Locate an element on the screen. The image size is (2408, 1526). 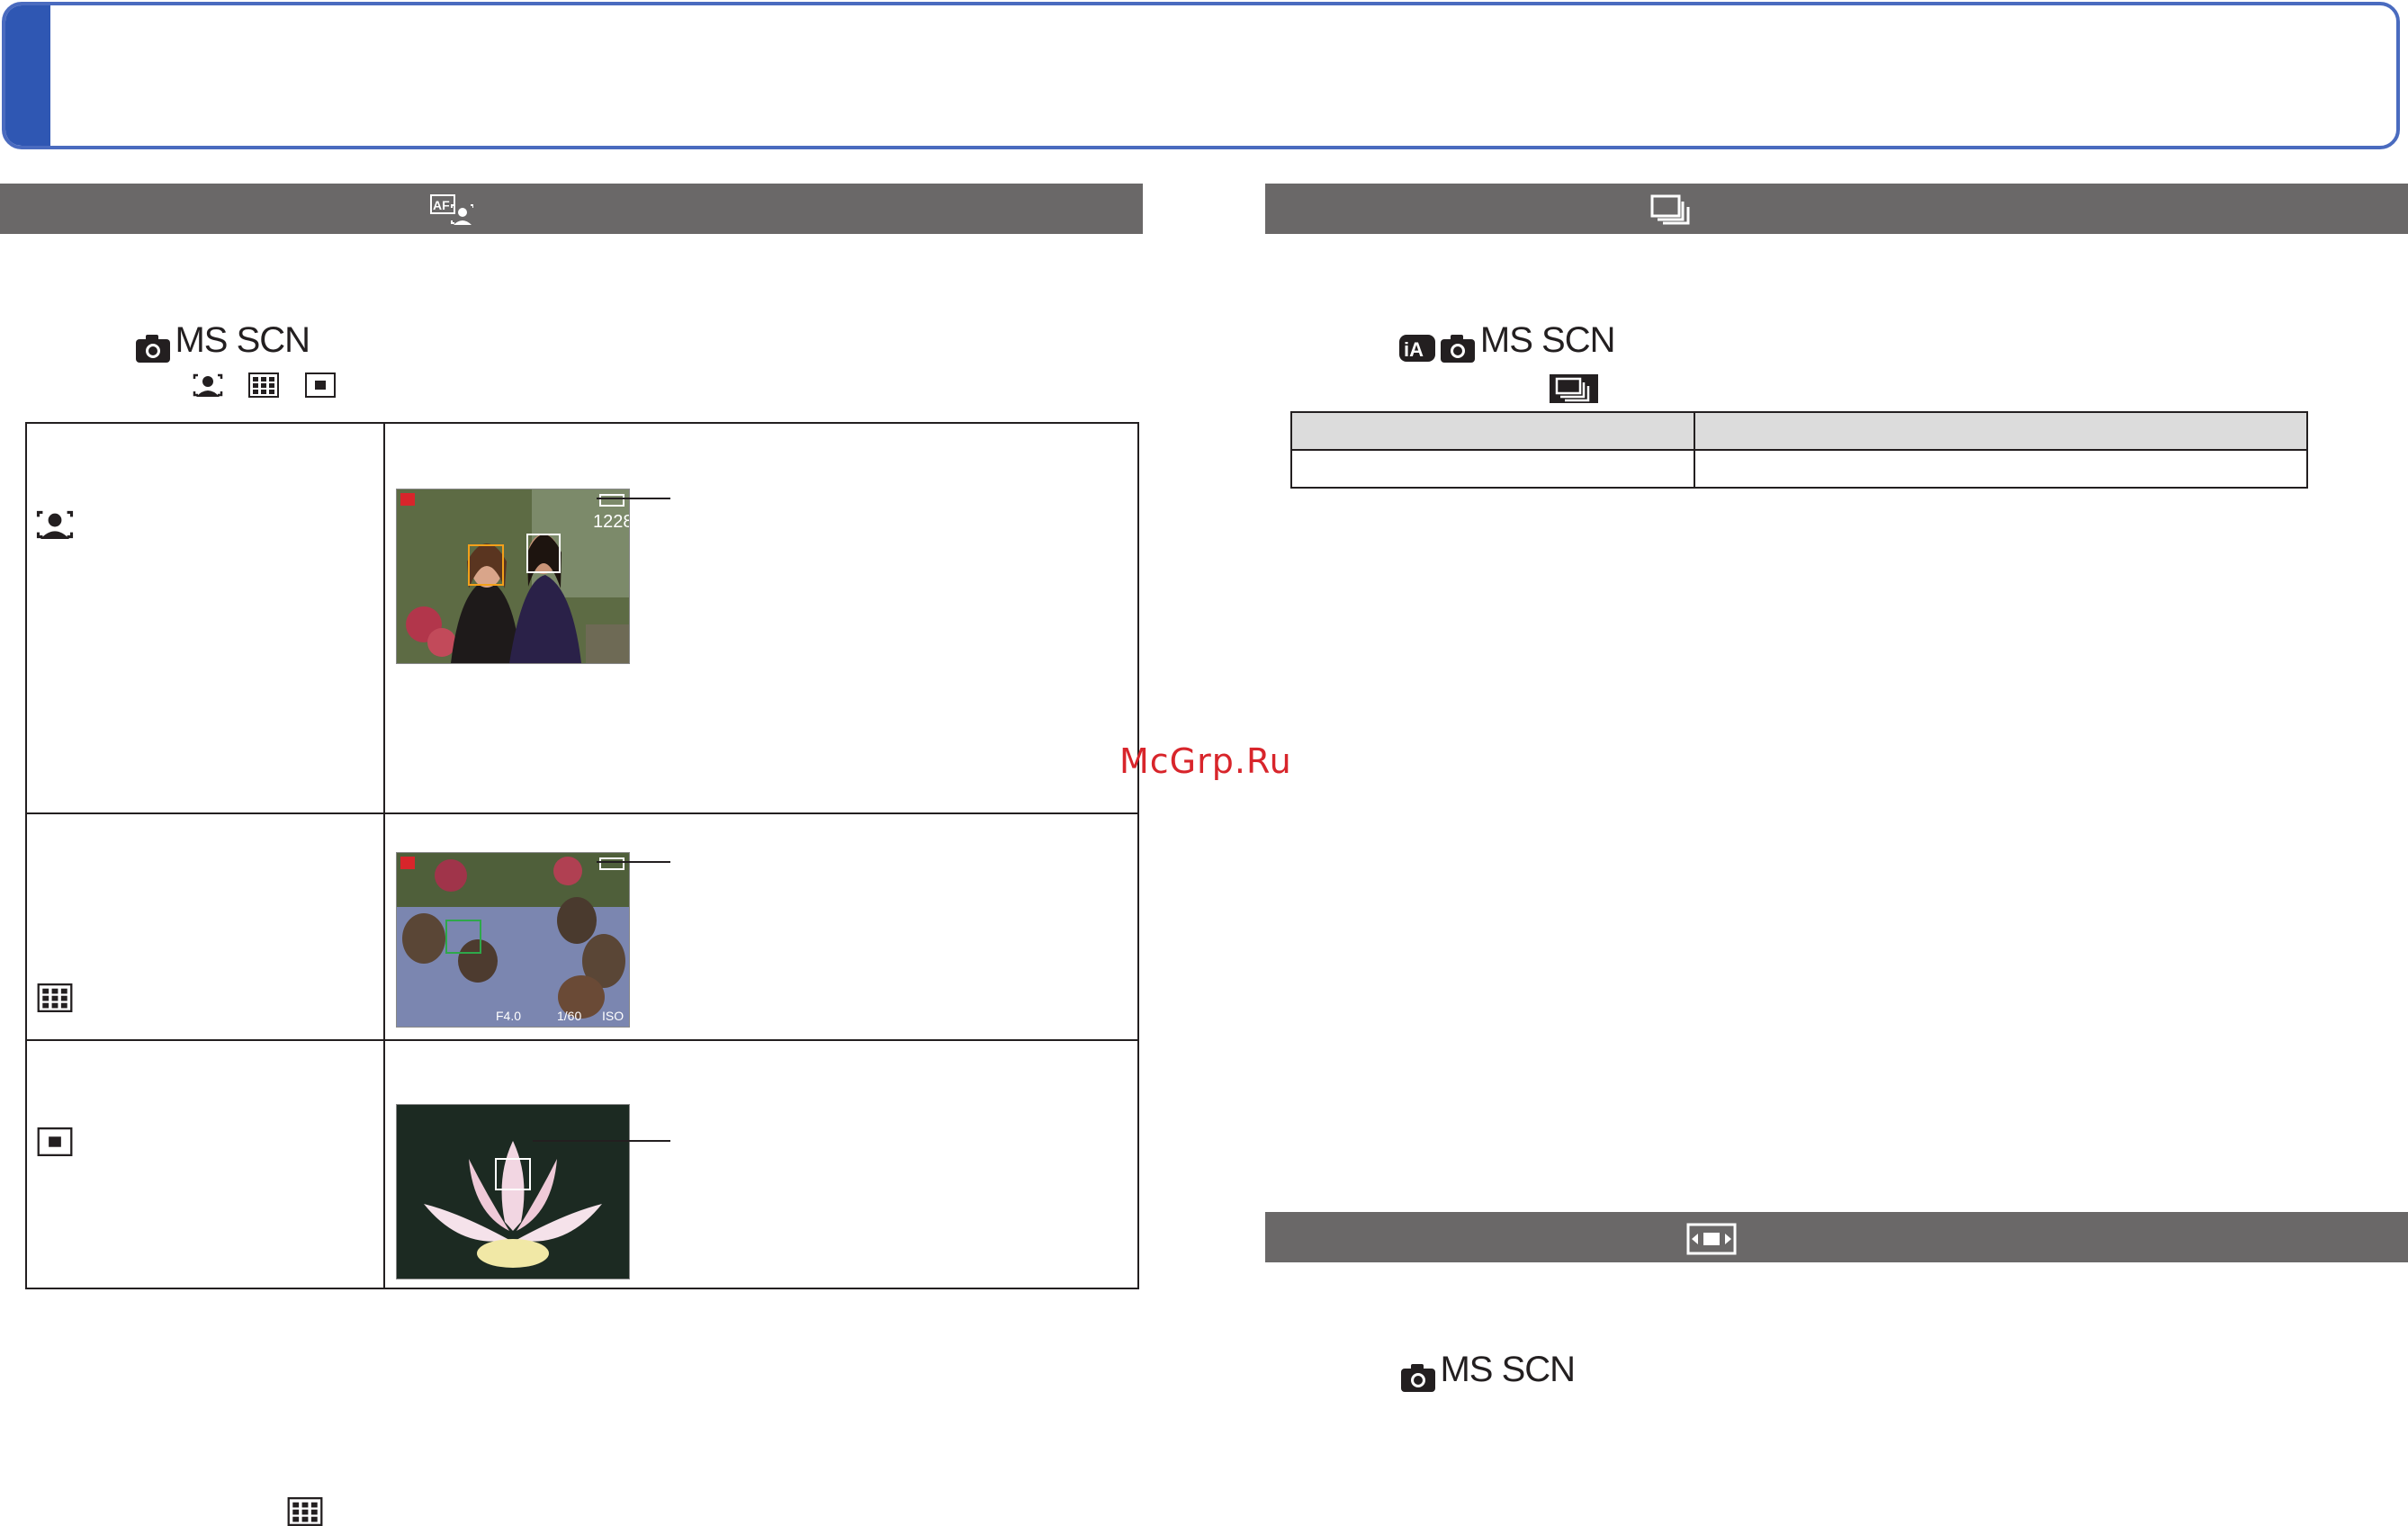
af-option-icons is located at coordinates (264, 387).